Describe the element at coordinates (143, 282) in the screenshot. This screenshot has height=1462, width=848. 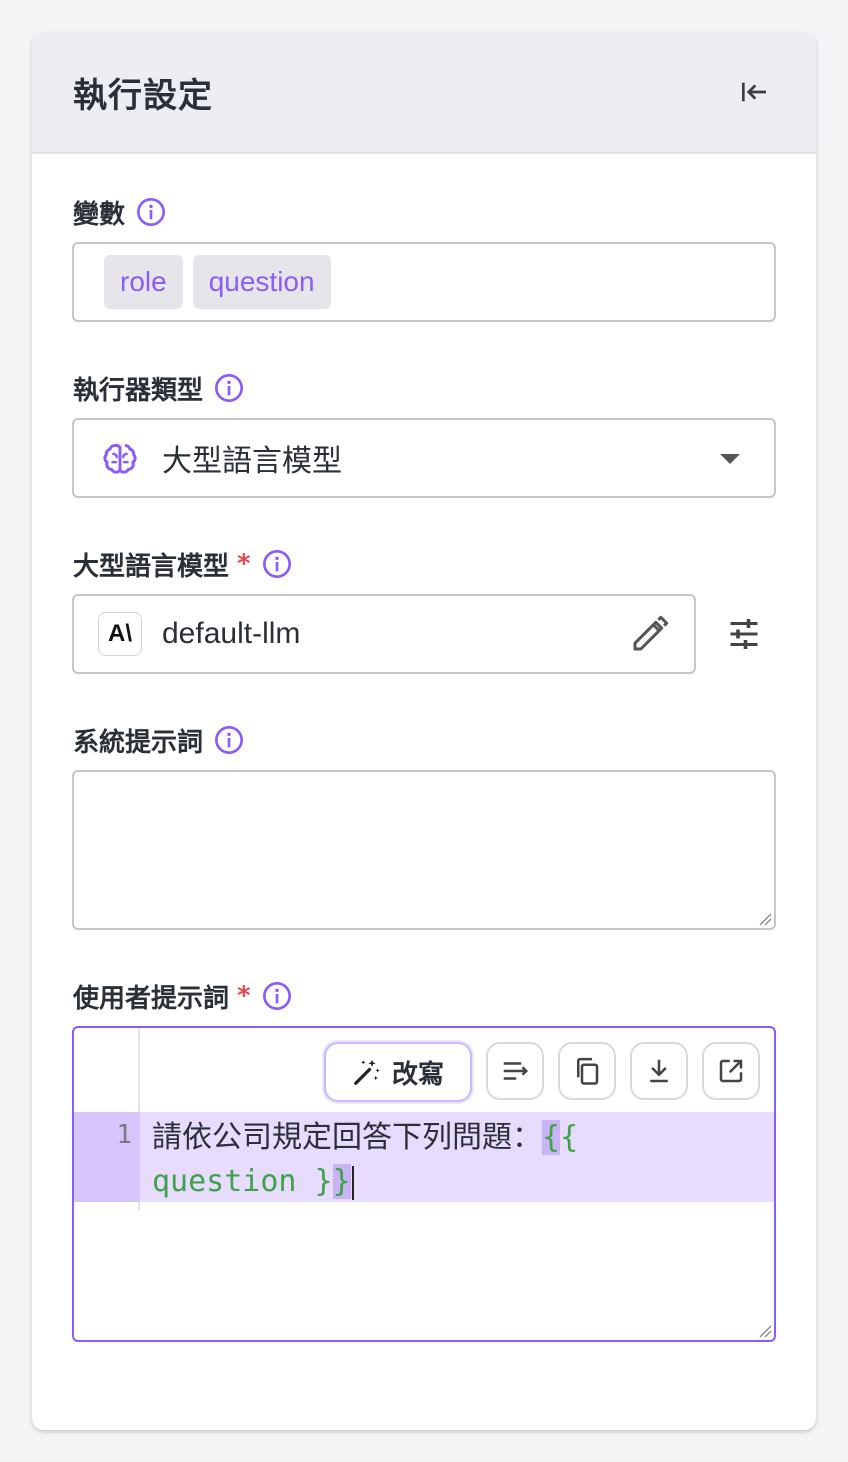
I see `variable-chip-role: role` at that location.